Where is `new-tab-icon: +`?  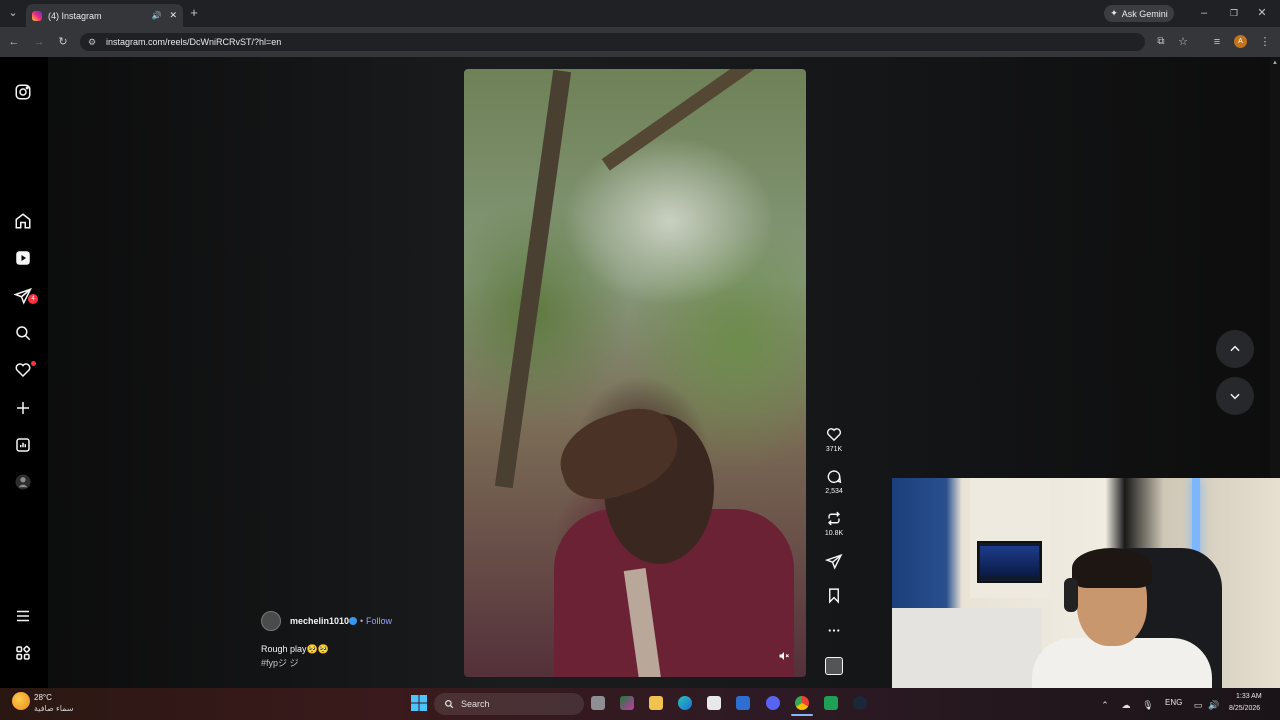
new-tab-icon: + is located at coordinates (194, 13).